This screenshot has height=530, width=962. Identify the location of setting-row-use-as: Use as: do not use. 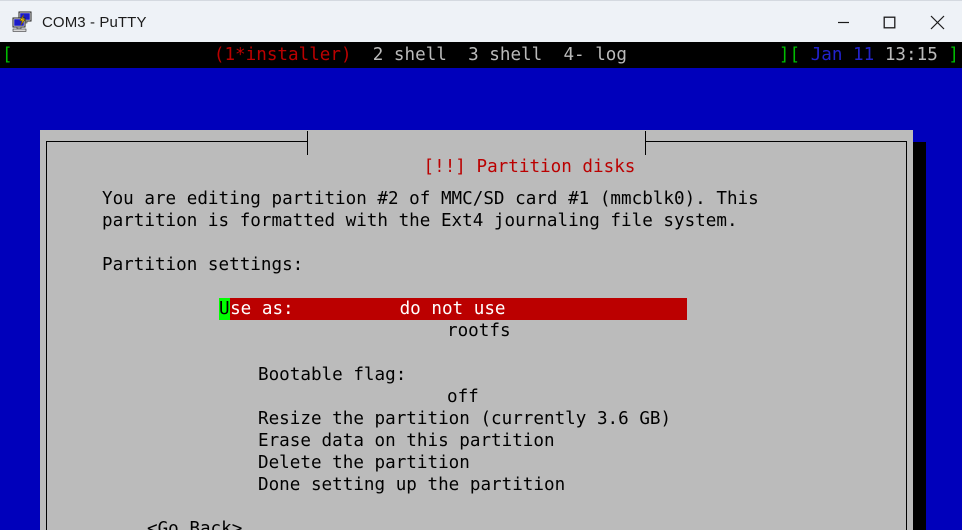
(453, 309).